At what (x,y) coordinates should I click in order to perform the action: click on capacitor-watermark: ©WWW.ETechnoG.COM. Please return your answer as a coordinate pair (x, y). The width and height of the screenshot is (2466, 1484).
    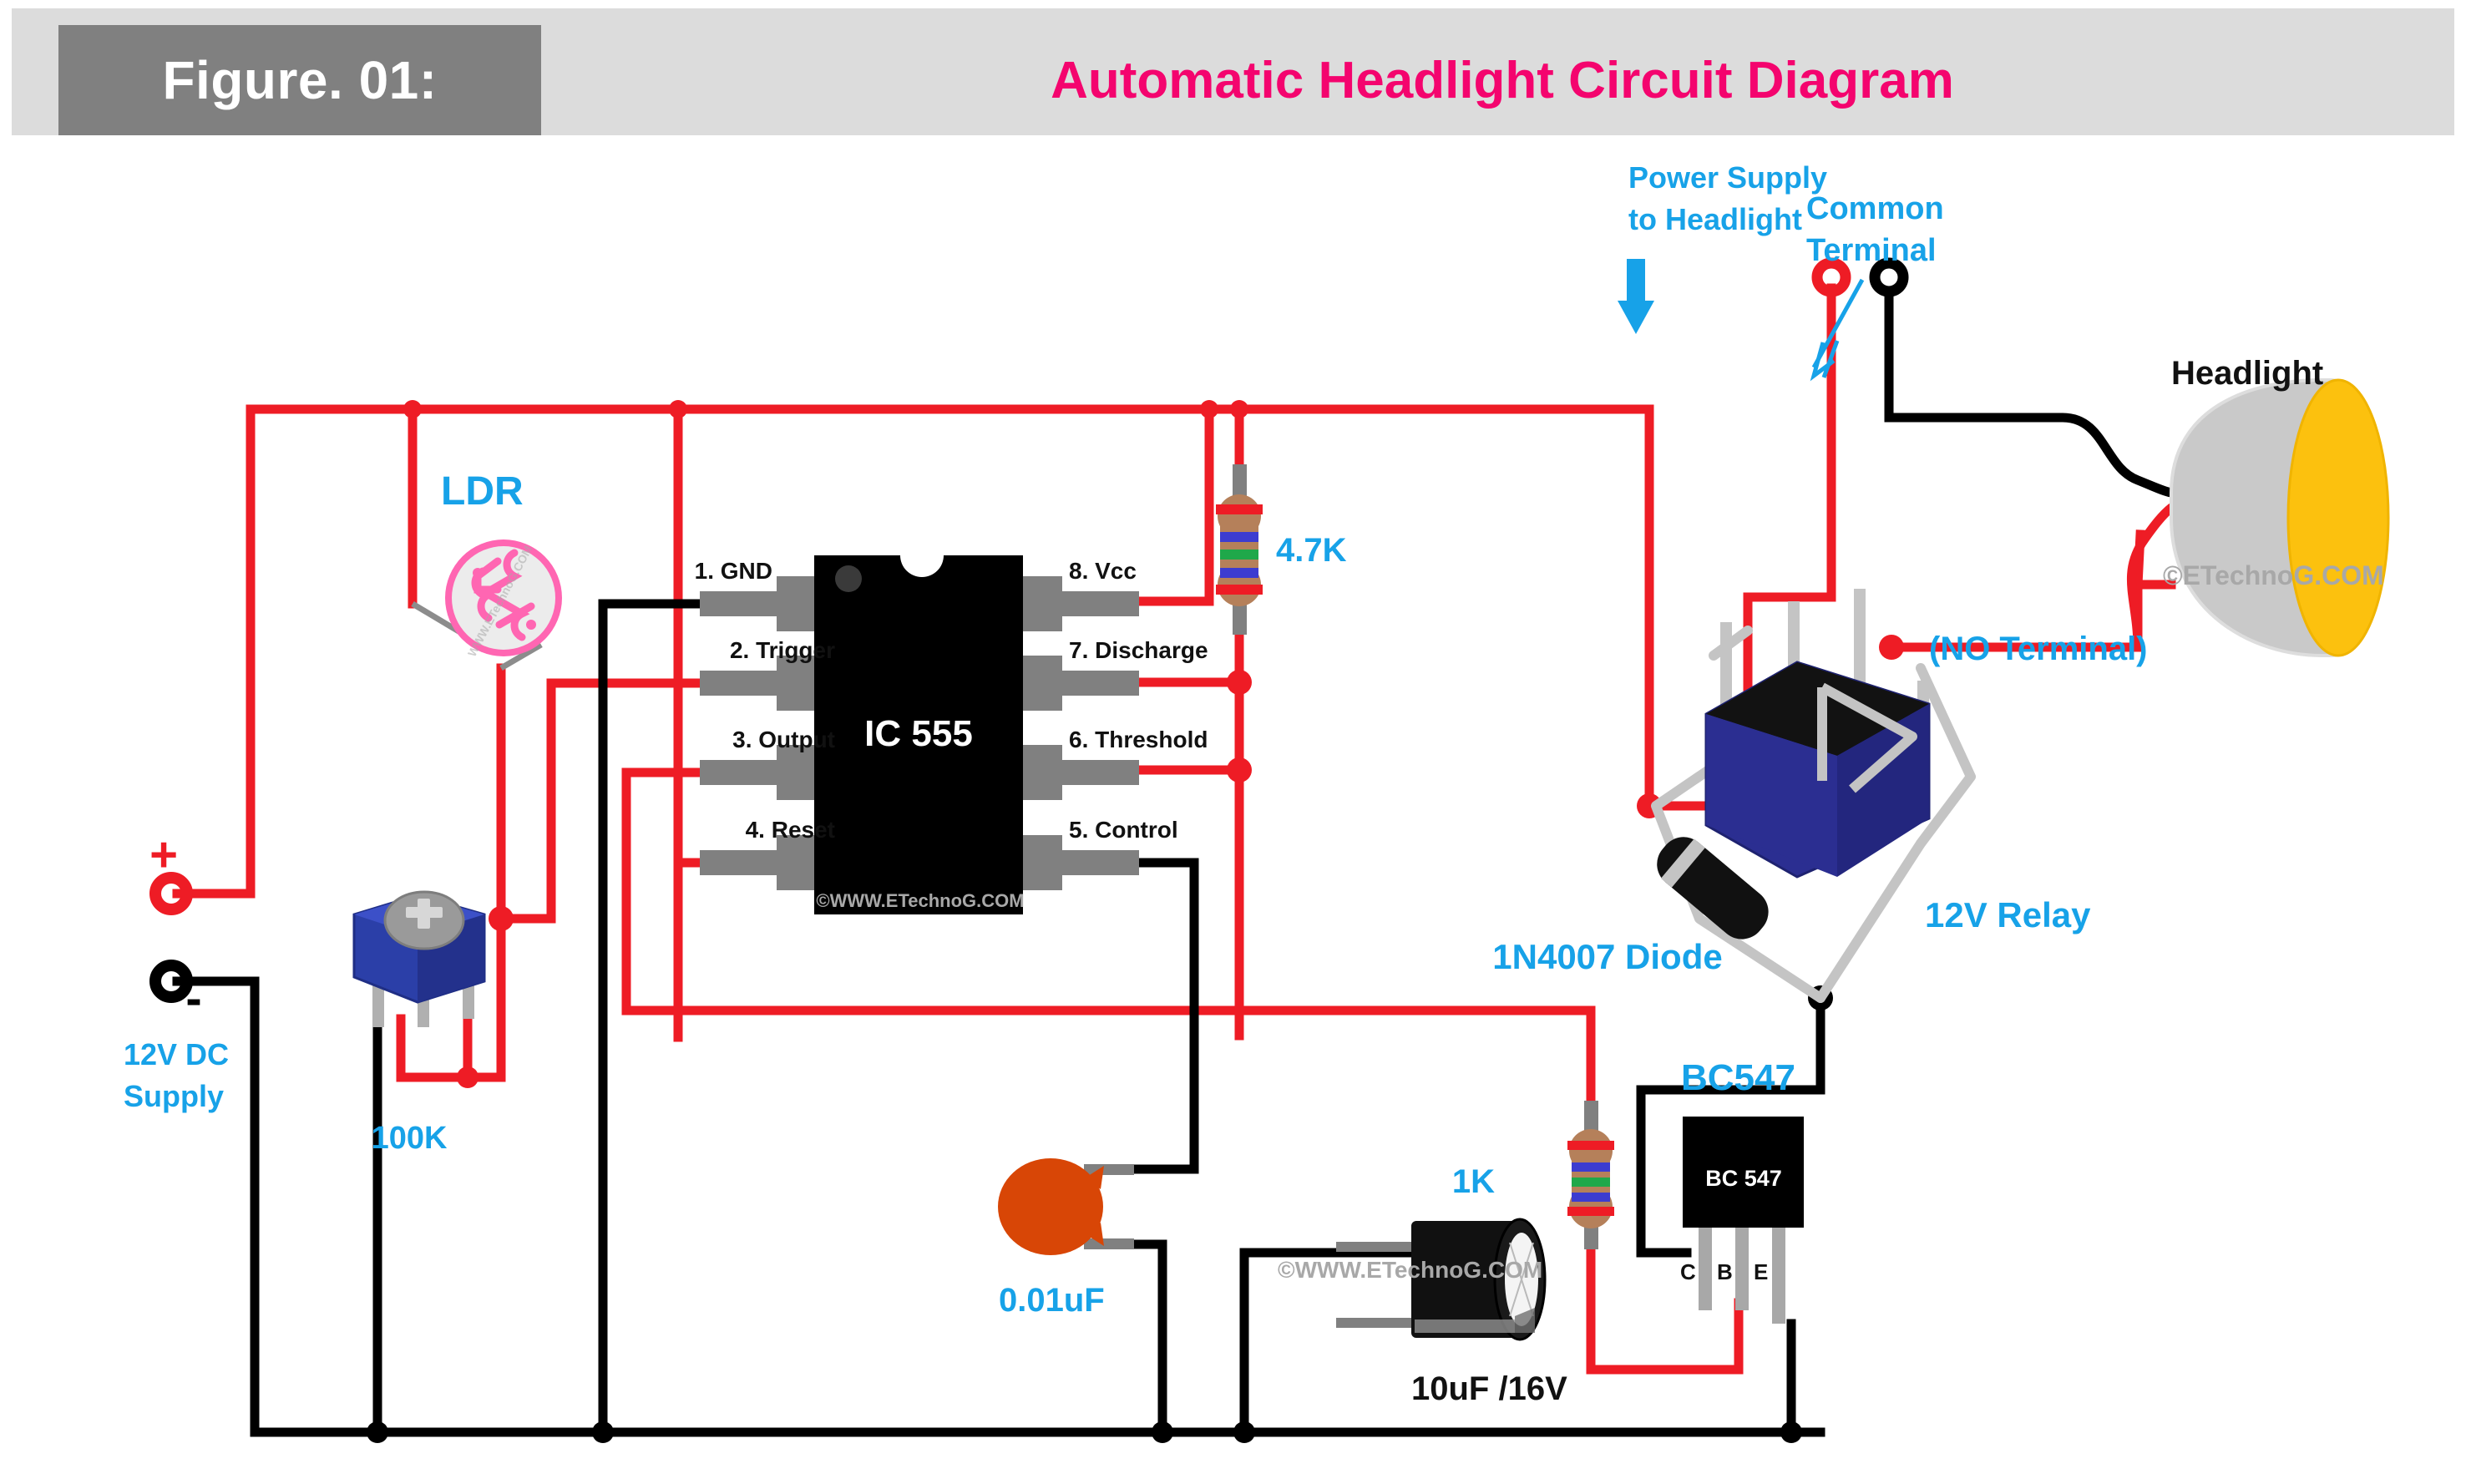
    Looking at the image, I should click on (1410, 1270).